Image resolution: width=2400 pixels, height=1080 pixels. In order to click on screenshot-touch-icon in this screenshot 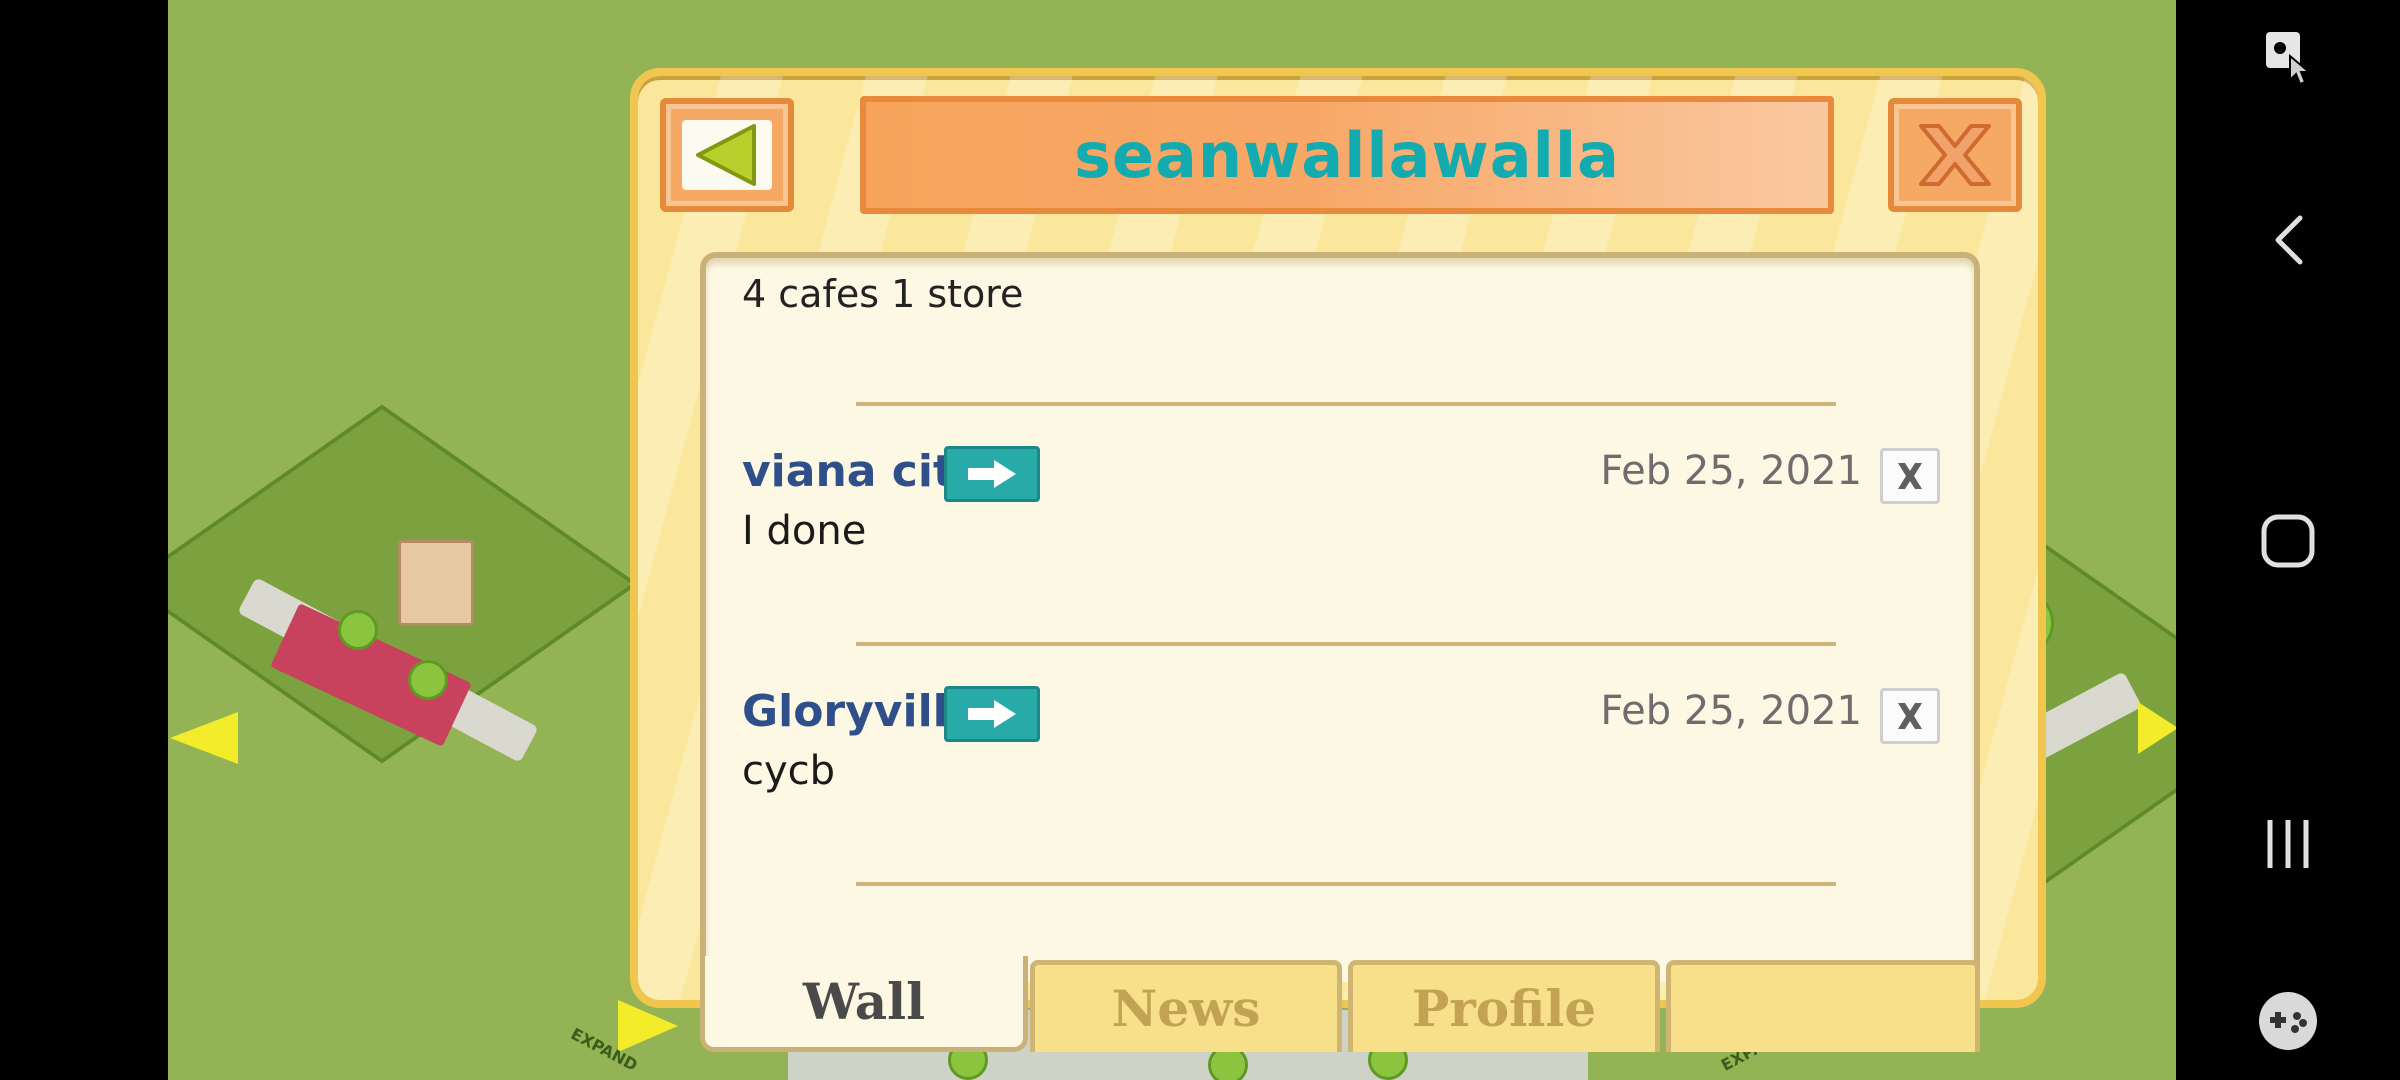, I will do `click(2288, 59)`.